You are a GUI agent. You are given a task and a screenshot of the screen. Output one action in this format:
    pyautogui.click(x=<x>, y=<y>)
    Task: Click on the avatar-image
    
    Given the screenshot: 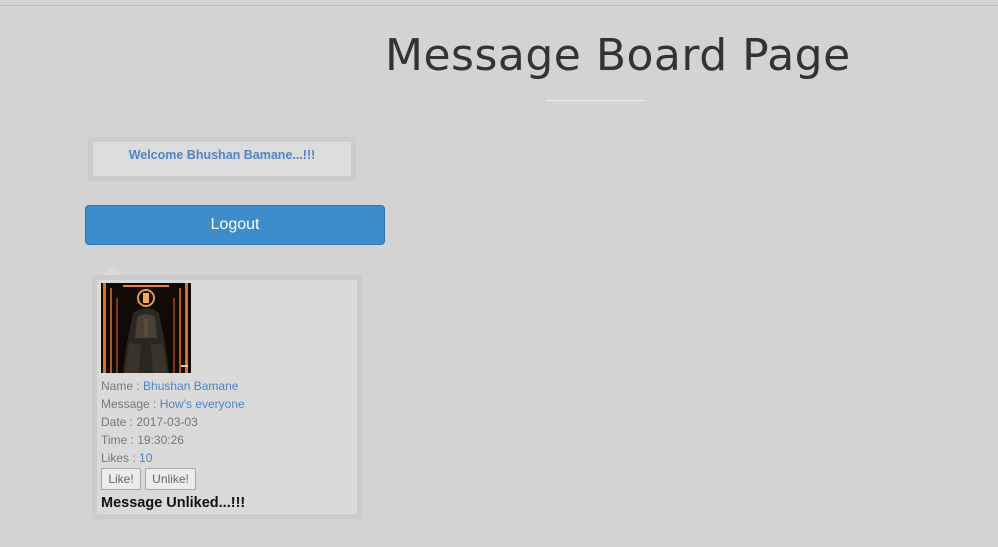 What is the action you would take?
    pyautogui.click(x=146, y=328)
    